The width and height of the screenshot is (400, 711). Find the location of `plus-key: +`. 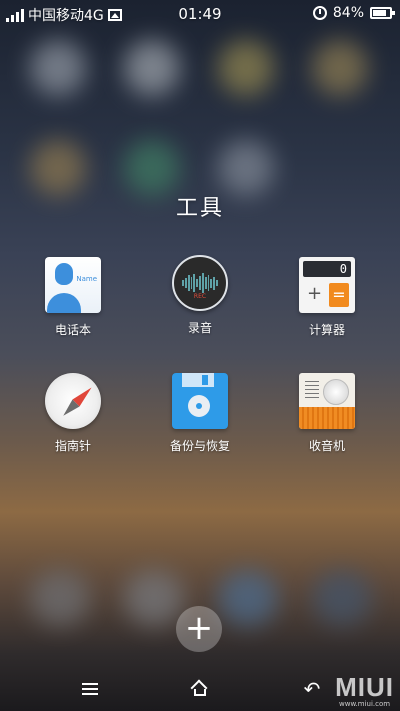

plus-key: + is located at coordinates (315, 293).